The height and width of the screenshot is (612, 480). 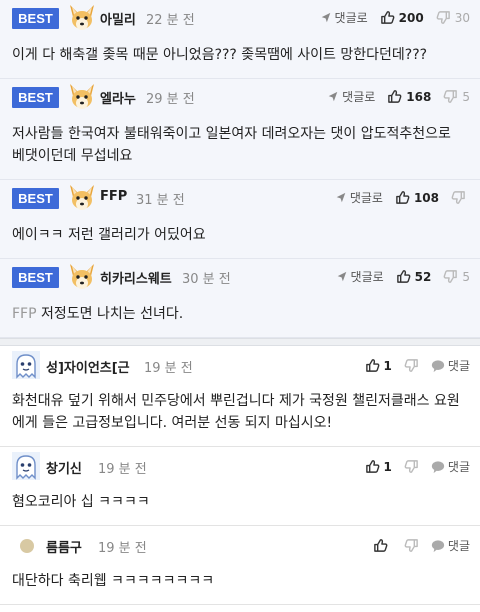 What do you see at coordinates (64, 467) in the screenshot?
I see `comment-author: 창기신` at bounding box center [64, 467].